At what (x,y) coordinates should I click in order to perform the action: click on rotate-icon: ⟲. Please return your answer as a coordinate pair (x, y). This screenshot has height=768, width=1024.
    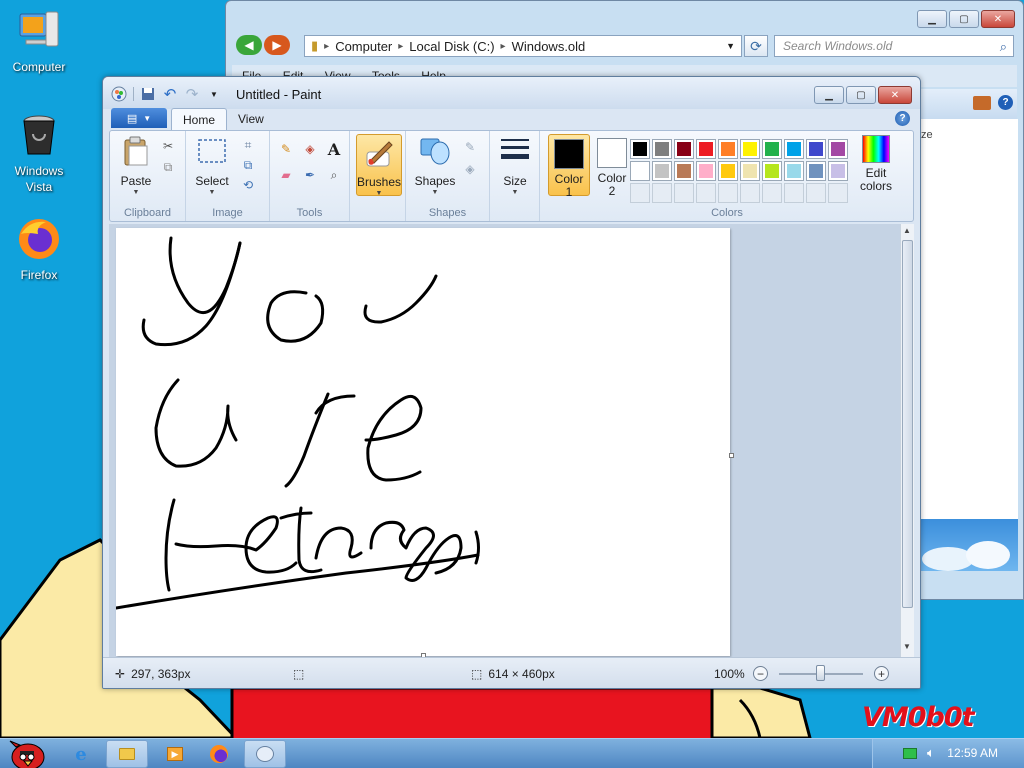
    Looking at the image, I should click on (248, 185).